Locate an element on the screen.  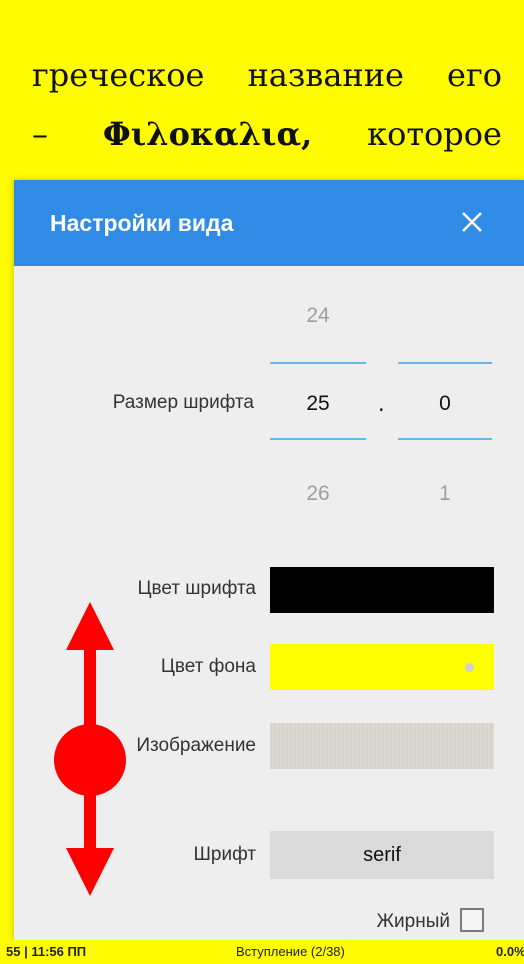
image-label: Изображение is located at coordinates (196, 745).